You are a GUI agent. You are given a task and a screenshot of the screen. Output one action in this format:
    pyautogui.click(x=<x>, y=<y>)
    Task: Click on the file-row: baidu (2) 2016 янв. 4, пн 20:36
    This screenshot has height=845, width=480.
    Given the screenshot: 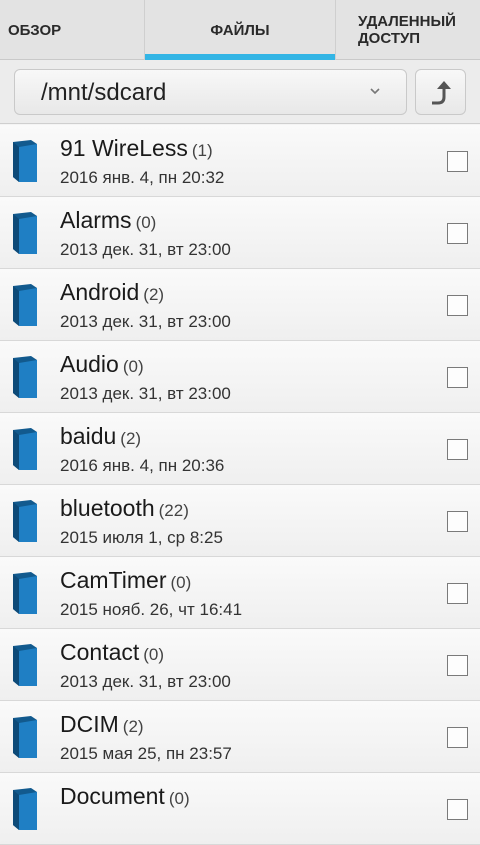 What is the action you would take?
    pyautogui.click(x=240, y=449)
    